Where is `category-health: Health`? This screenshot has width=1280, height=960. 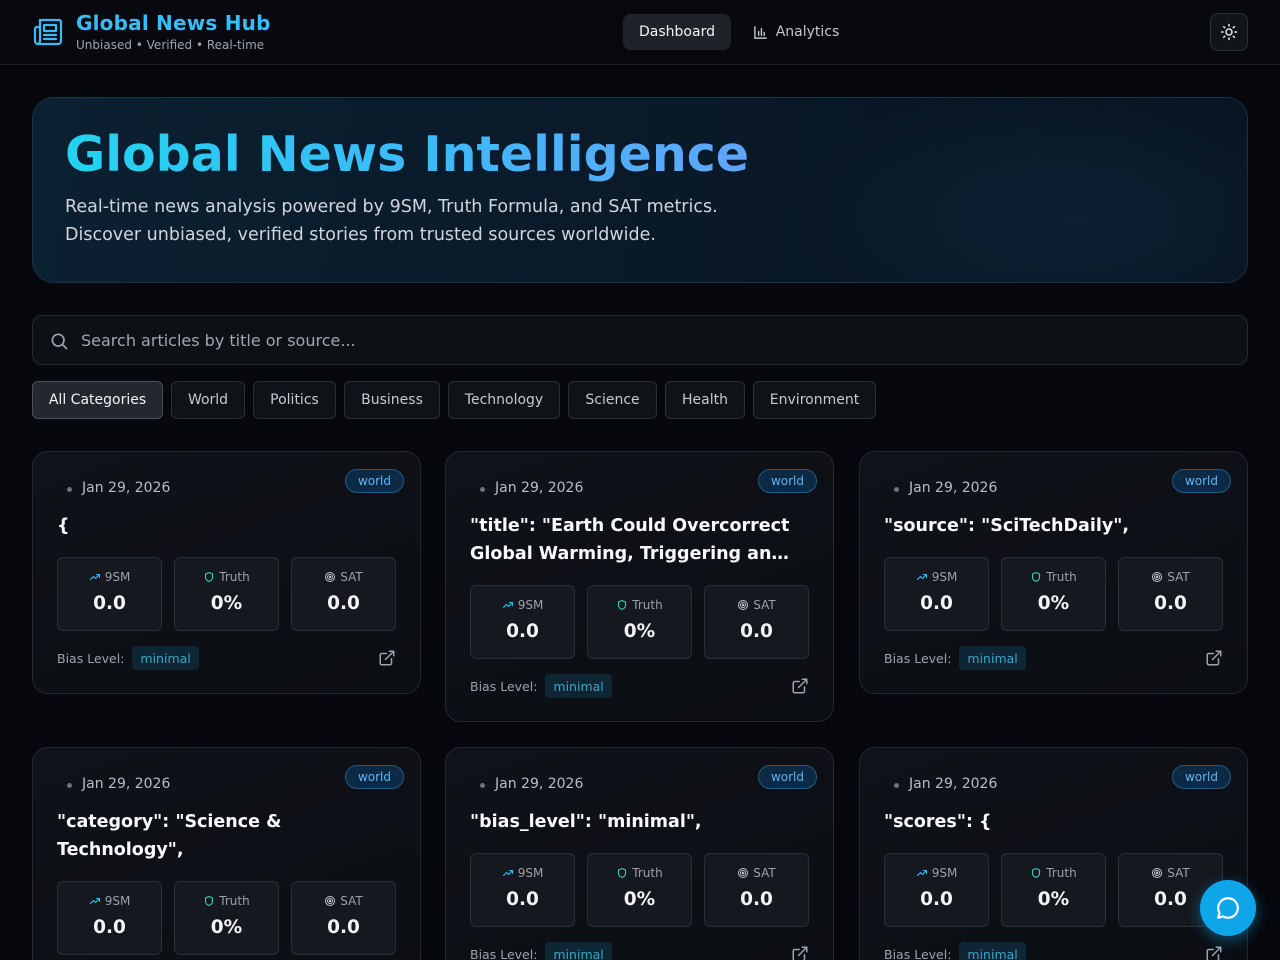 category-health: Health is located at coordinates (705, 400).